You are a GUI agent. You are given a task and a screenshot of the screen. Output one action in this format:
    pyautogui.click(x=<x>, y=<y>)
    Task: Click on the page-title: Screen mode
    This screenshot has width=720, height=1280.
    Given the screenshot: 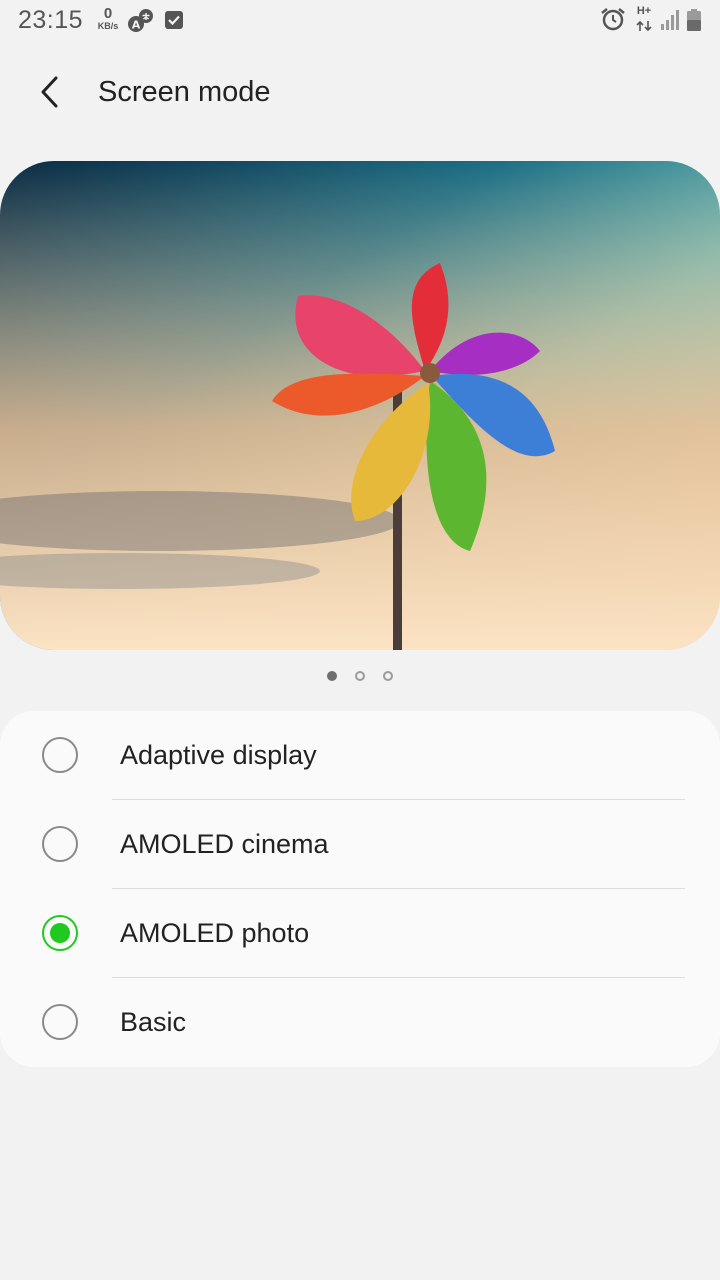 What is the action you would take?
    pyautogui.click(x=184, y=92)
    